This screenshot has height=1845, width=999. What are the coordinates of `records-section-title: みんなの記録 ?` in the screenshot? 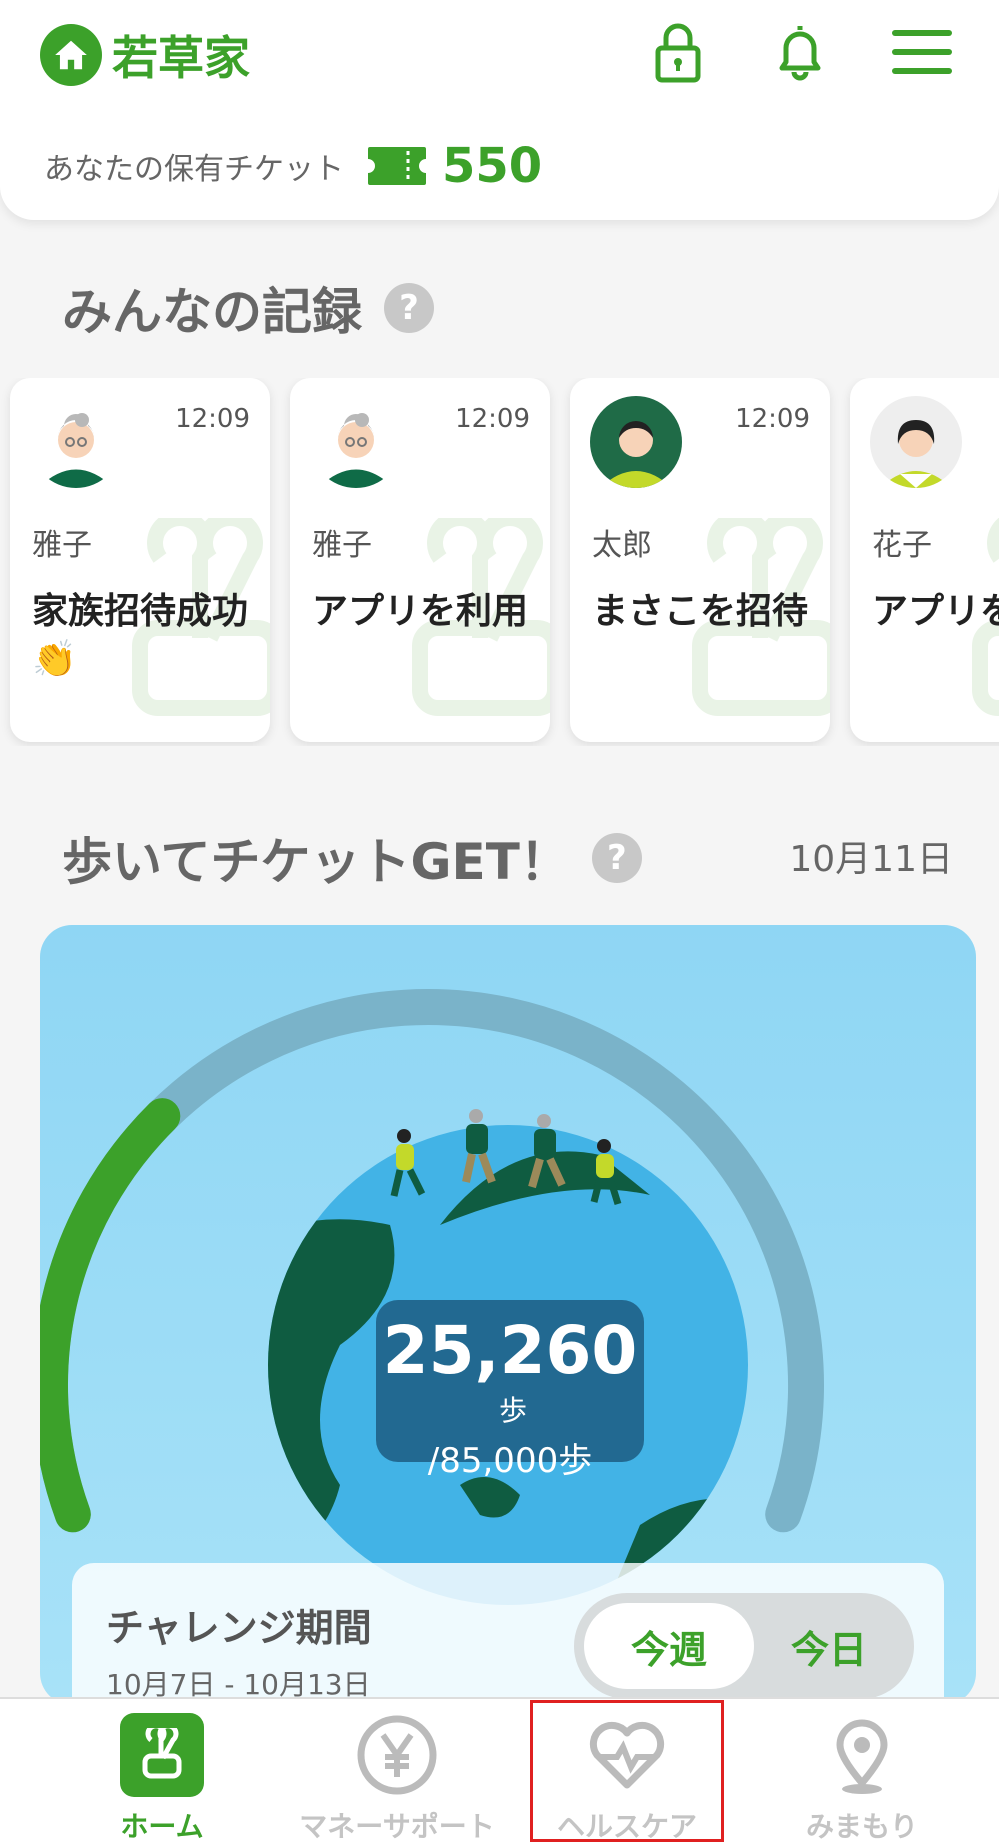 It's located at (248, 308).